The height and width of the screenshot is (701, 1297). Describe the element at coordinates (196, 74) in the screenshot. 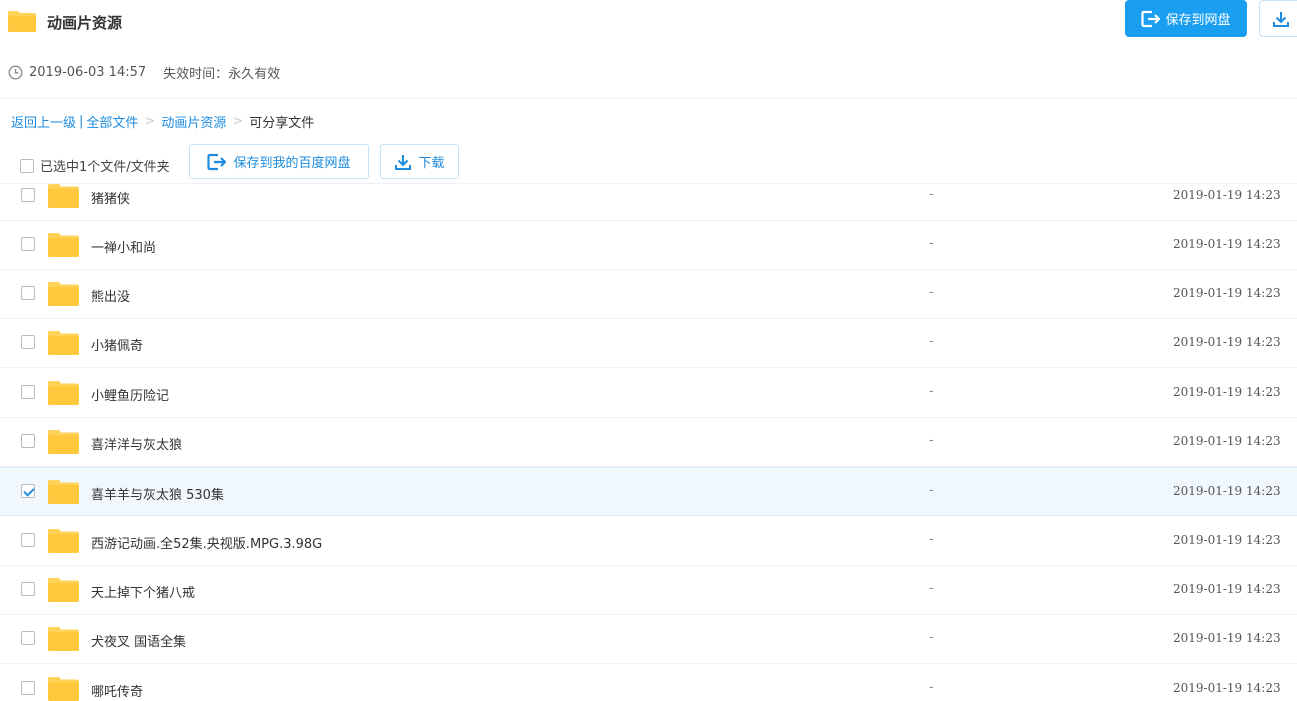

I see `expire-label: 失效时间：` at that location.